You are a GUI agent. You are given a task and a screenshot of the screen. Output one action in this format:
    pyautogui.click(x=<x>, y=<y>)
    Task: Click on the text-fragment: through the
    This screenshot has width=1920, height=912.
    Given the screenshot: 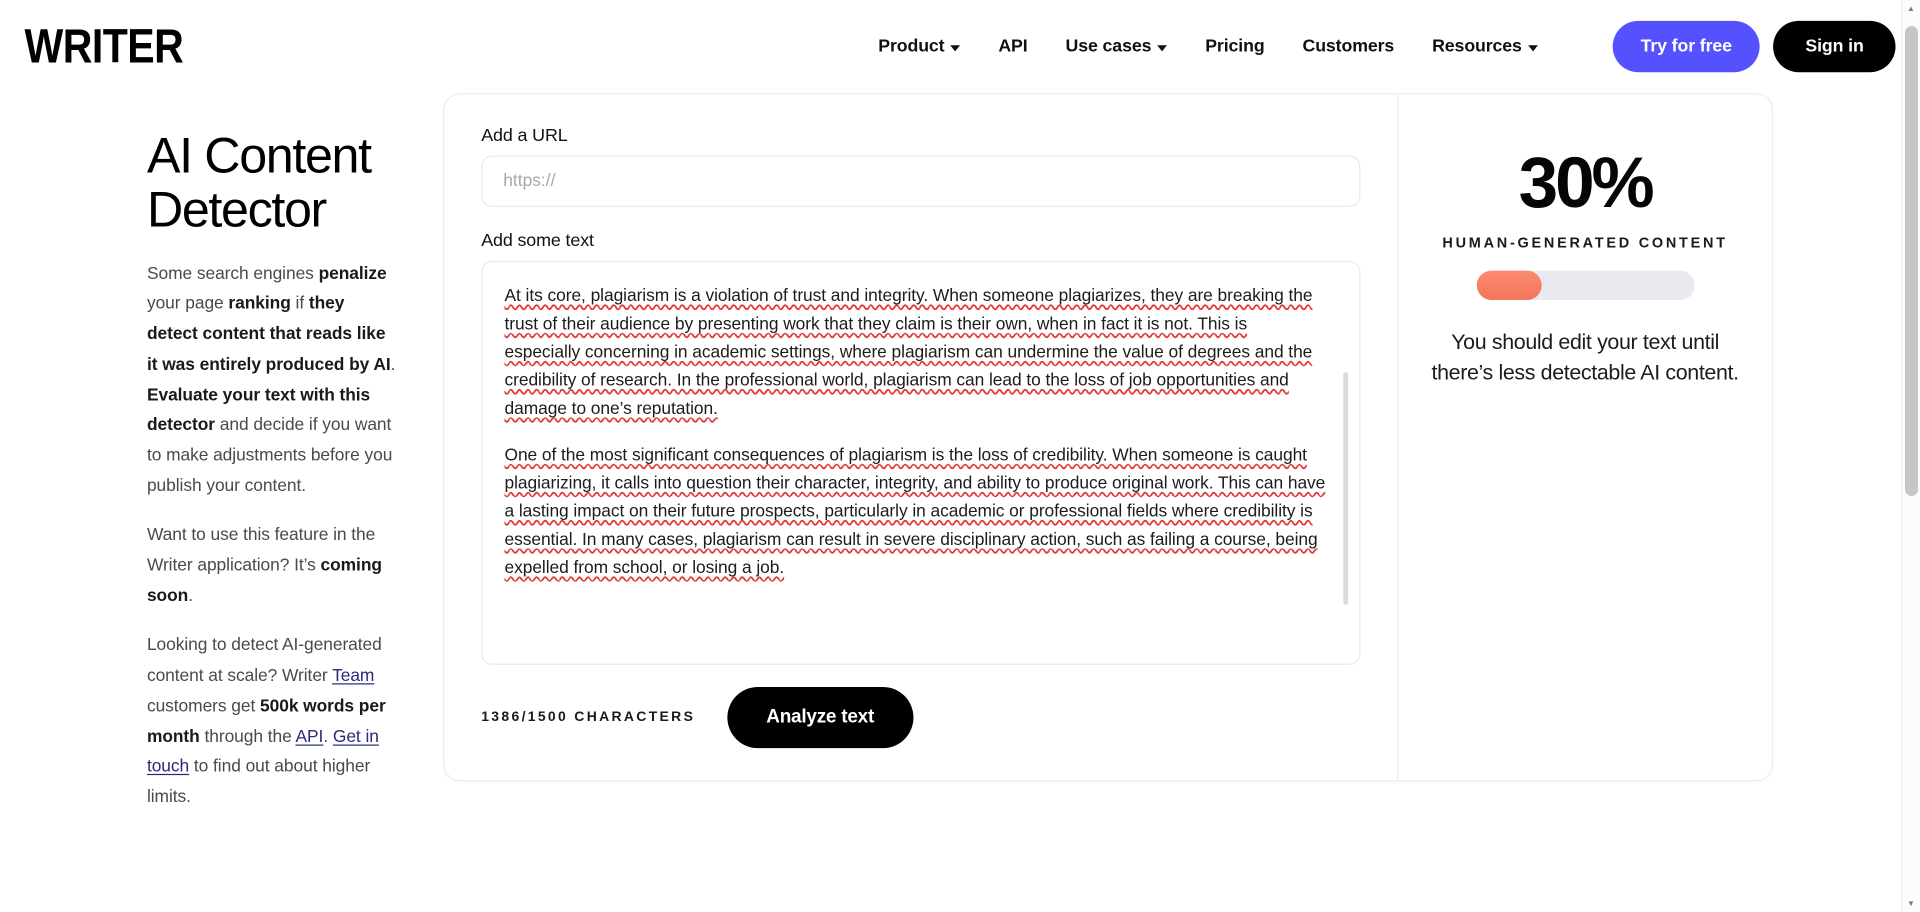 What is the action you would take?
    pyautogui.click(x=247, y=736)
    